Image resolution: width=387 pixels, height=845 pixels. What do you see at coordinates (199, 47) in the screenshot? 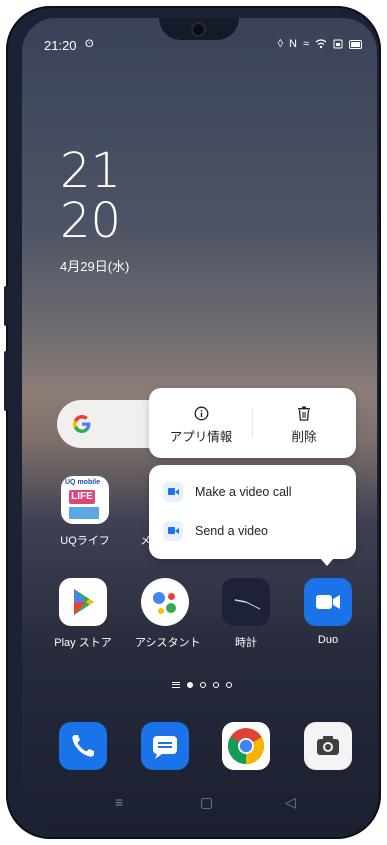
I see `status-bar: 21:20 ʘ ◊ N ≈` at bounding box center [199, 47].